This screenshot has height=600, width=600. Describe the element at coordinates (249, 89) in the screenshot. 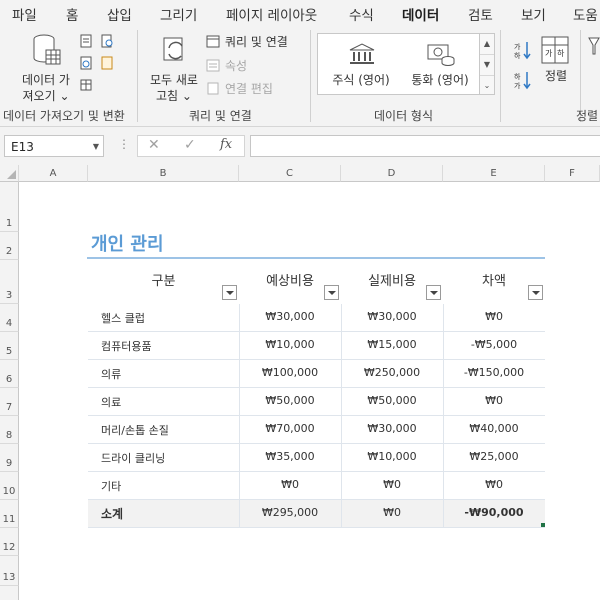

I see `edit-links-label: 연결 편집` at that location.